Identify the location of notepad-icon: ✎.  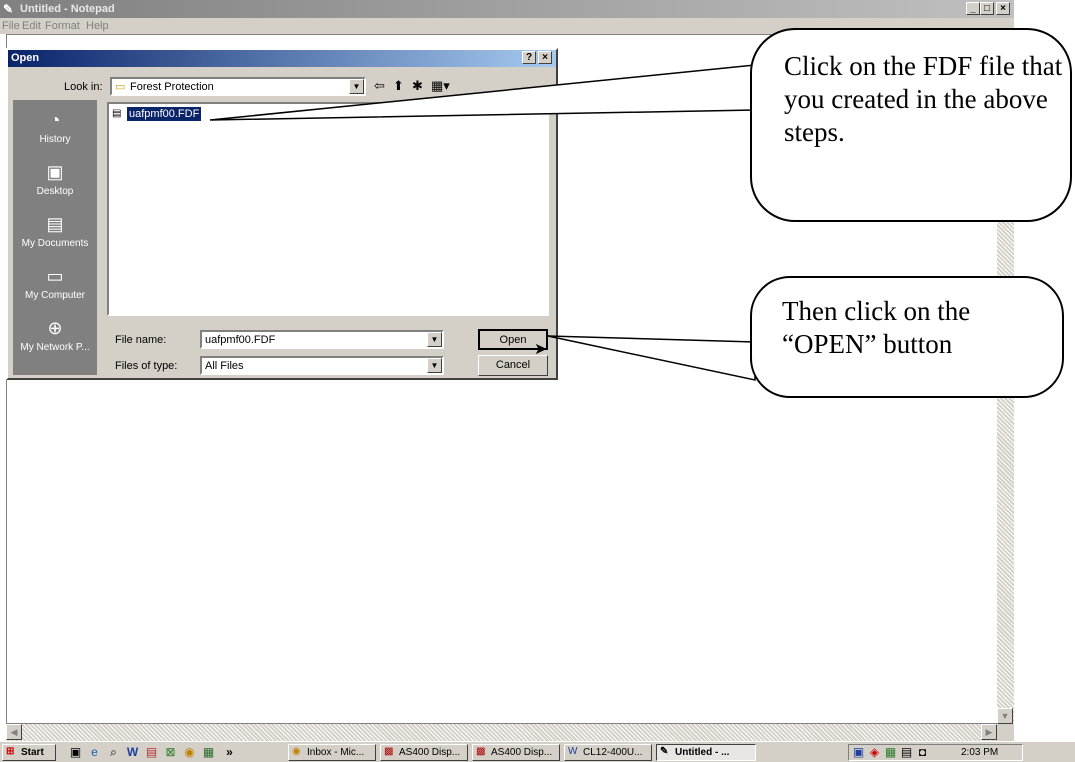
(664, 751).